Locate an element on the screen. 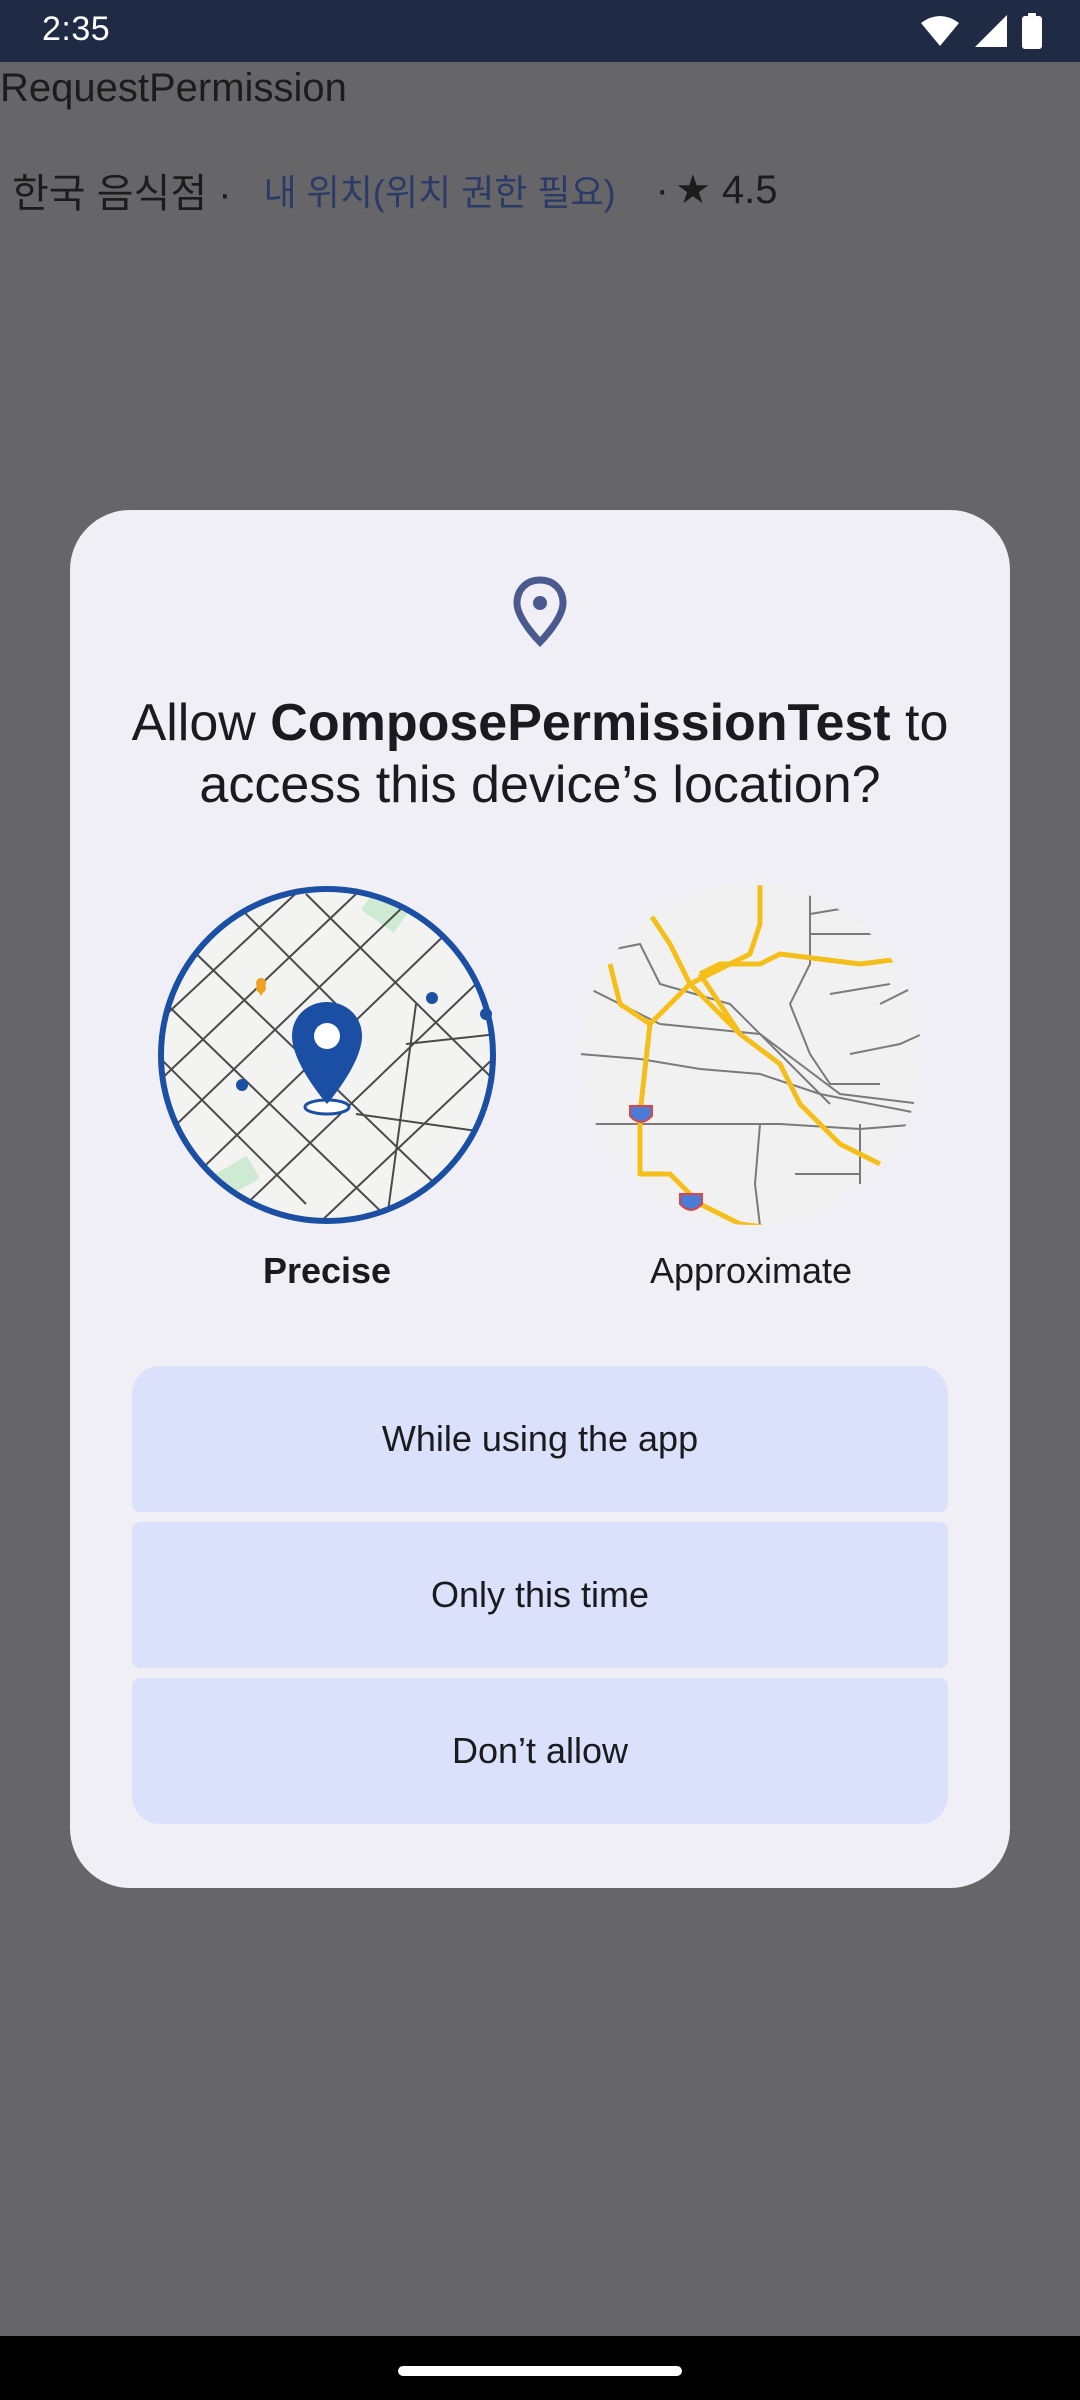 The image size is (1080, 2400). app-title: RequestPermission is located at coordinates (173, 88).